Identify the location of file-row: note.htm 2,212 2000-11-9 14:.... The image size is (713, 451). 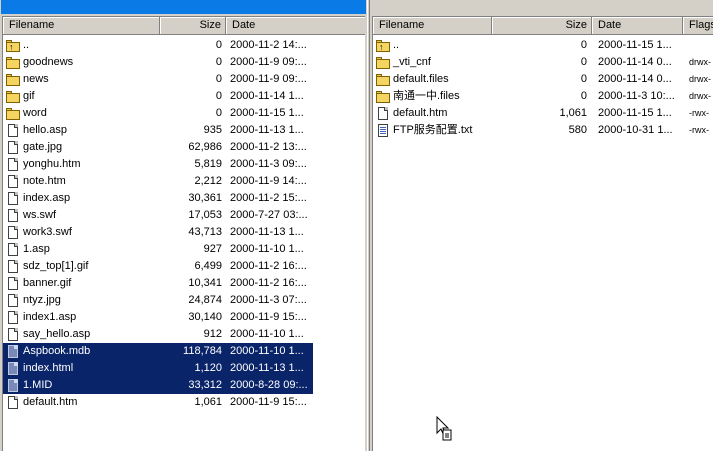
(184, 181).